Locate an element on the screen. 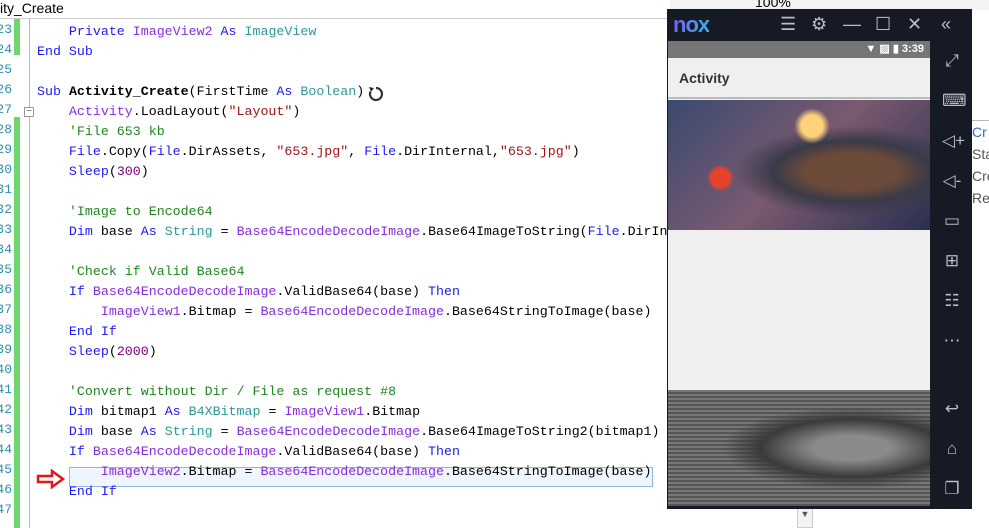  line-number: 32 is located at coordinates (6, 209).